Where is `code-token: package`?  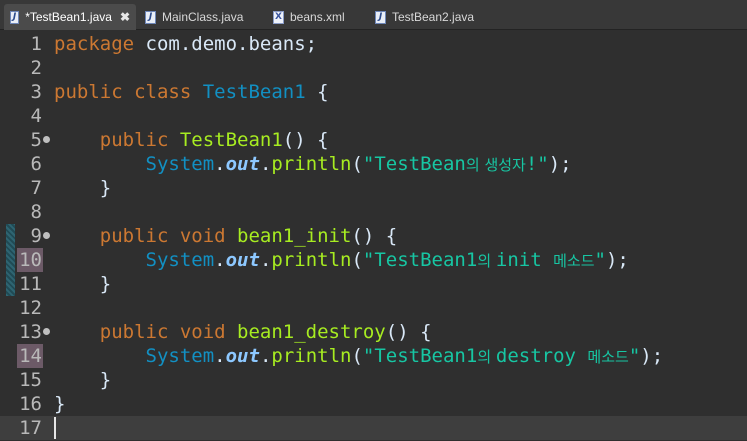
code-token: package is located at coordinates (100, 44).